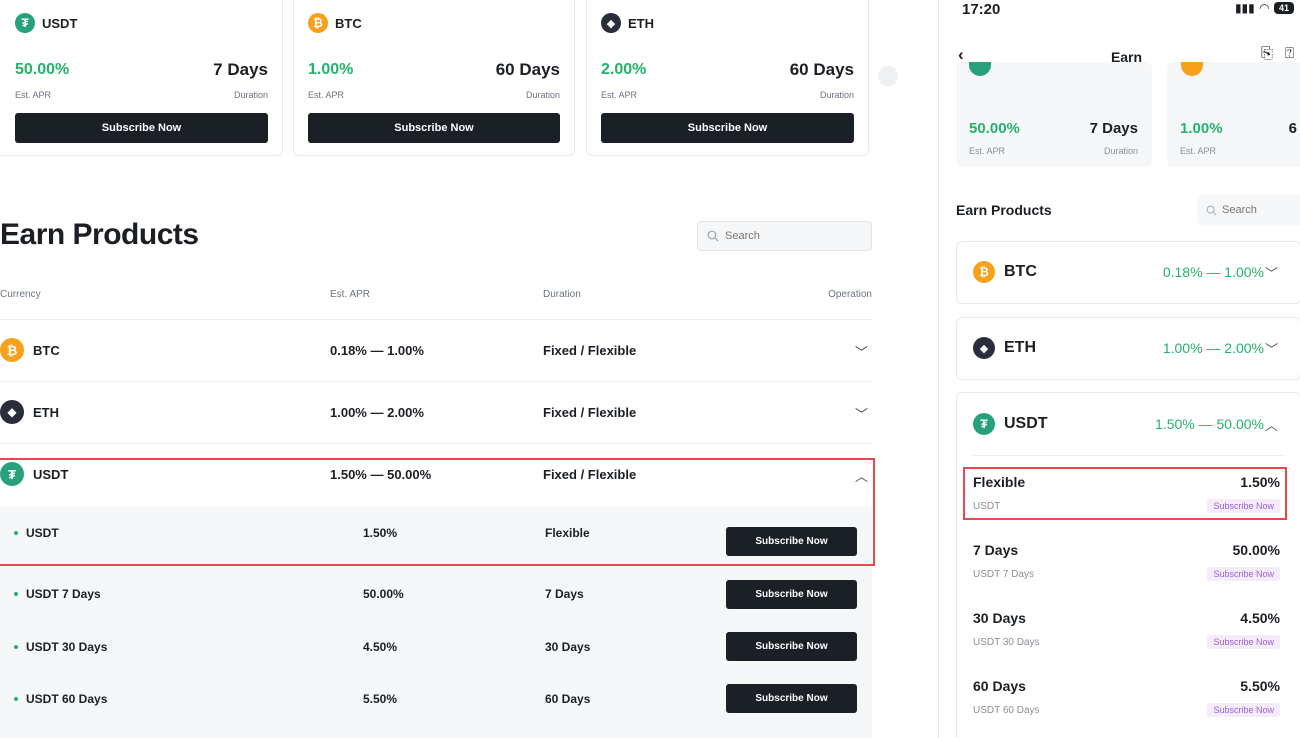 This screenshot has width=1300, height=738. Describe the element at coordinates (527, 69) in the screenshot. I see `card-duration: 60 Days` at that location.